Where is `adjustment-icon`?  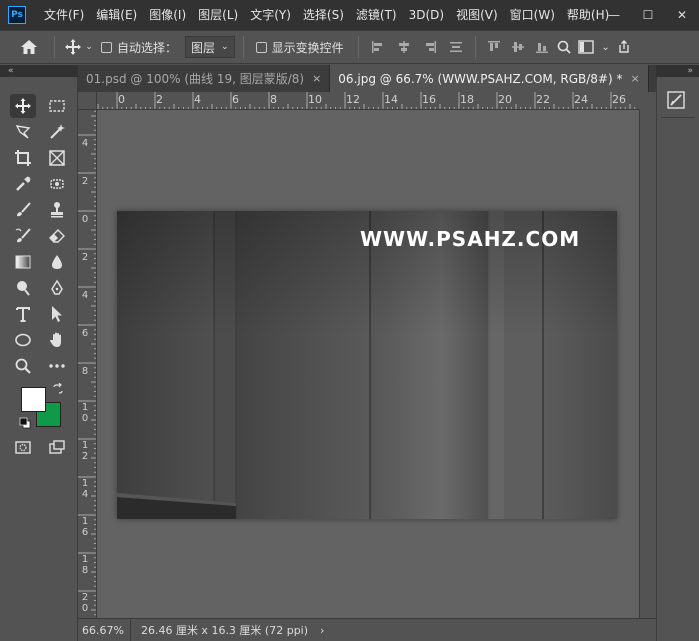 adjustment-icon is located at coordinates (676, 100).